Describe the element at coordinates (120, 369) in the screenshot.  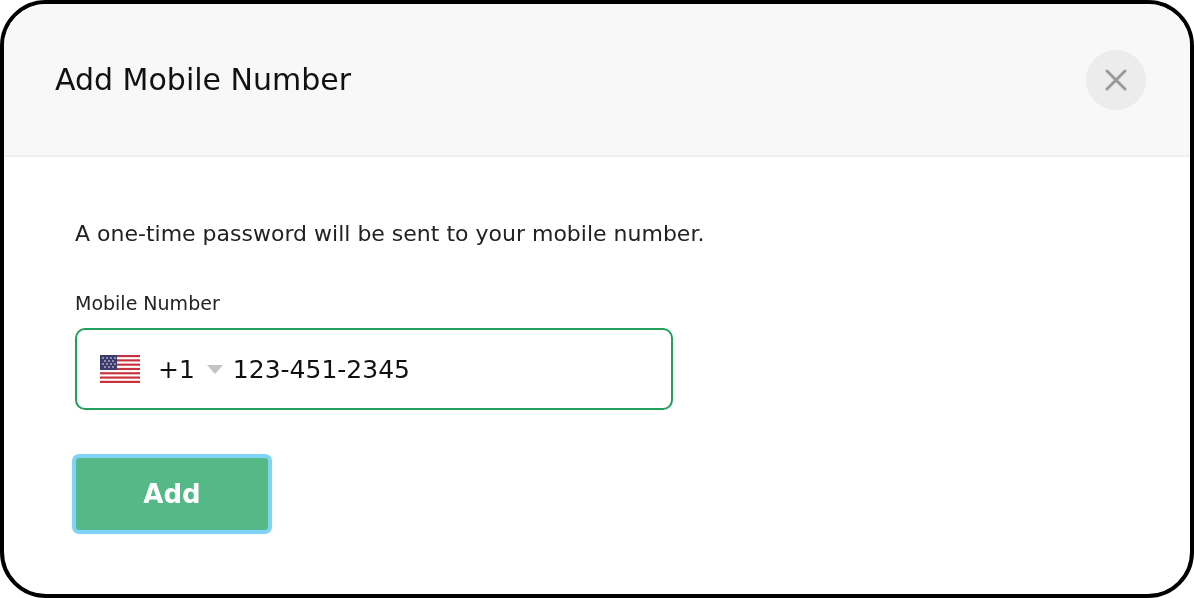
I see `flag-icon` at that location.